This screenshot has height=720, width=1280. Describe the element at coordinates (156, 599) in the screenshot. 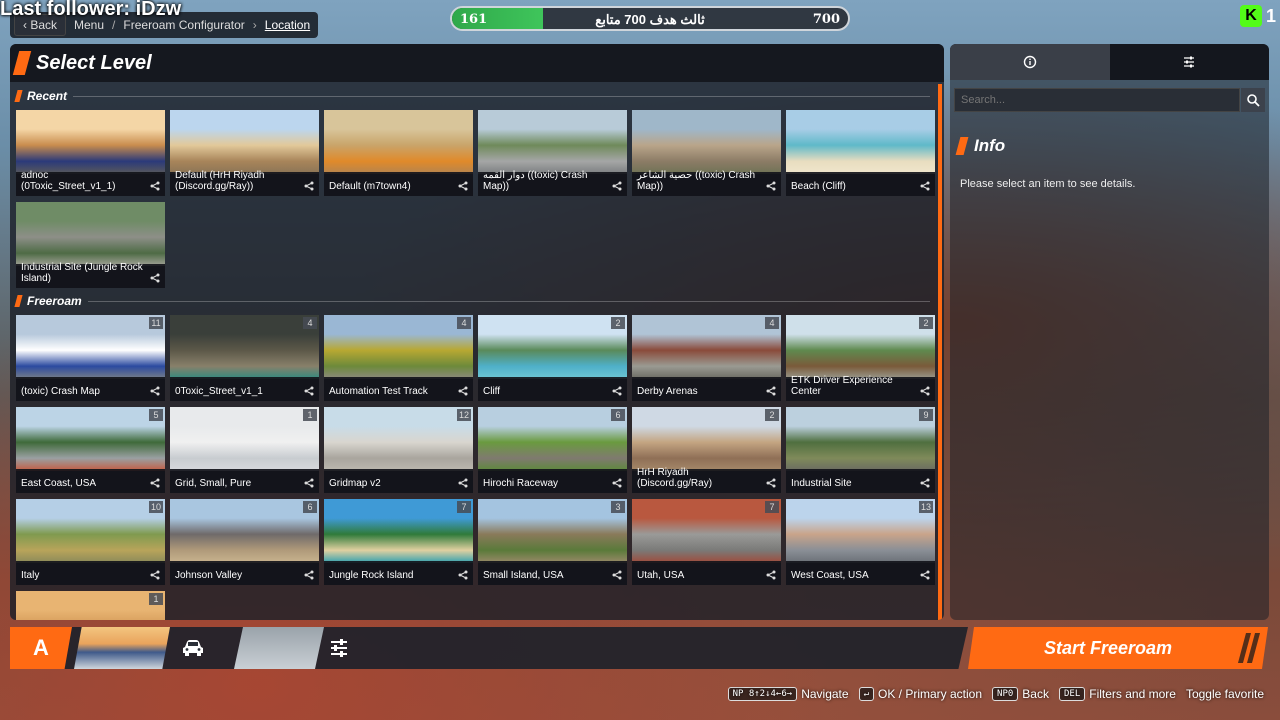

I see `level-count-badge: 1` at that location.